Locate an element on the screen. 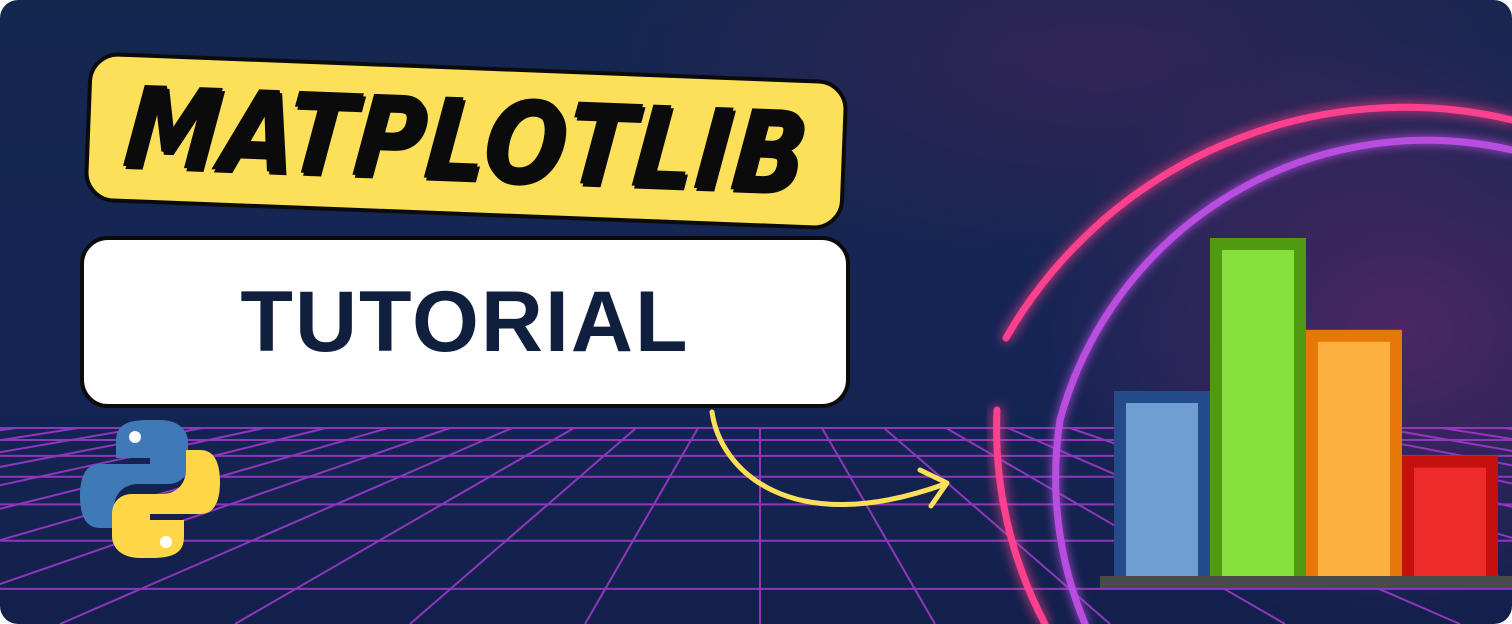  subtitle-badge: TUTORIAL is located at coordinates (465, 322).